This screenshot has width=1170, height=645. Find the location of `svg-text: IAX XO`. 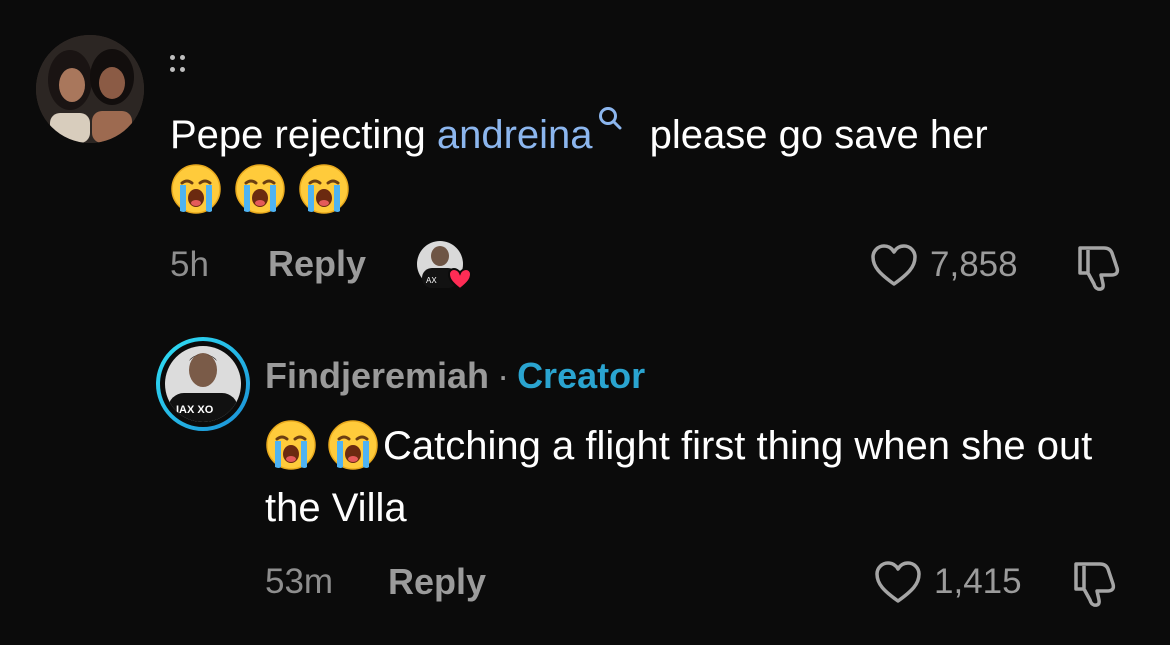

svg-text: IAX XO is located at coordinates (195, 410).